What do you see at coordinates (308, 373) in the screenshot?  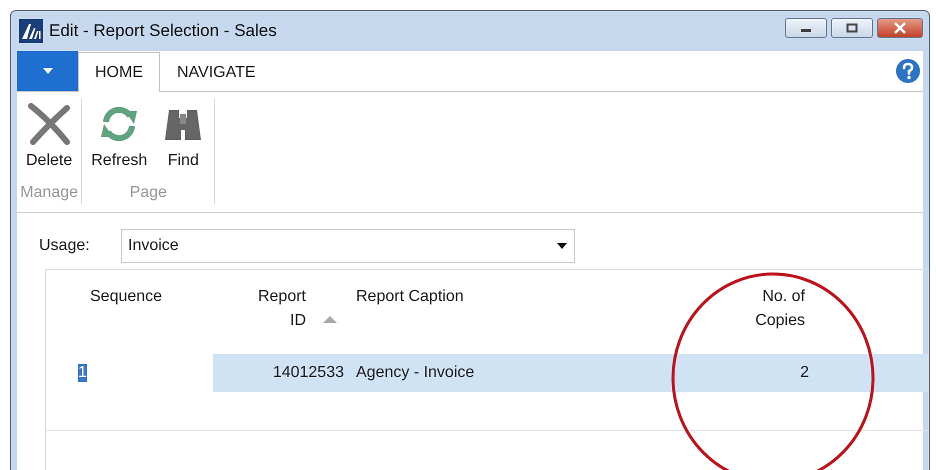 I see `table-cell: 14012533` at bounding box center [308, 373].